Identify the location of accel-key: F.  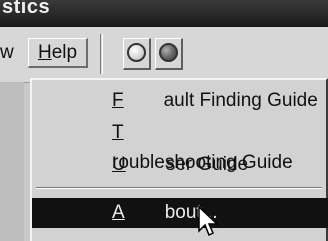
(118, 100).